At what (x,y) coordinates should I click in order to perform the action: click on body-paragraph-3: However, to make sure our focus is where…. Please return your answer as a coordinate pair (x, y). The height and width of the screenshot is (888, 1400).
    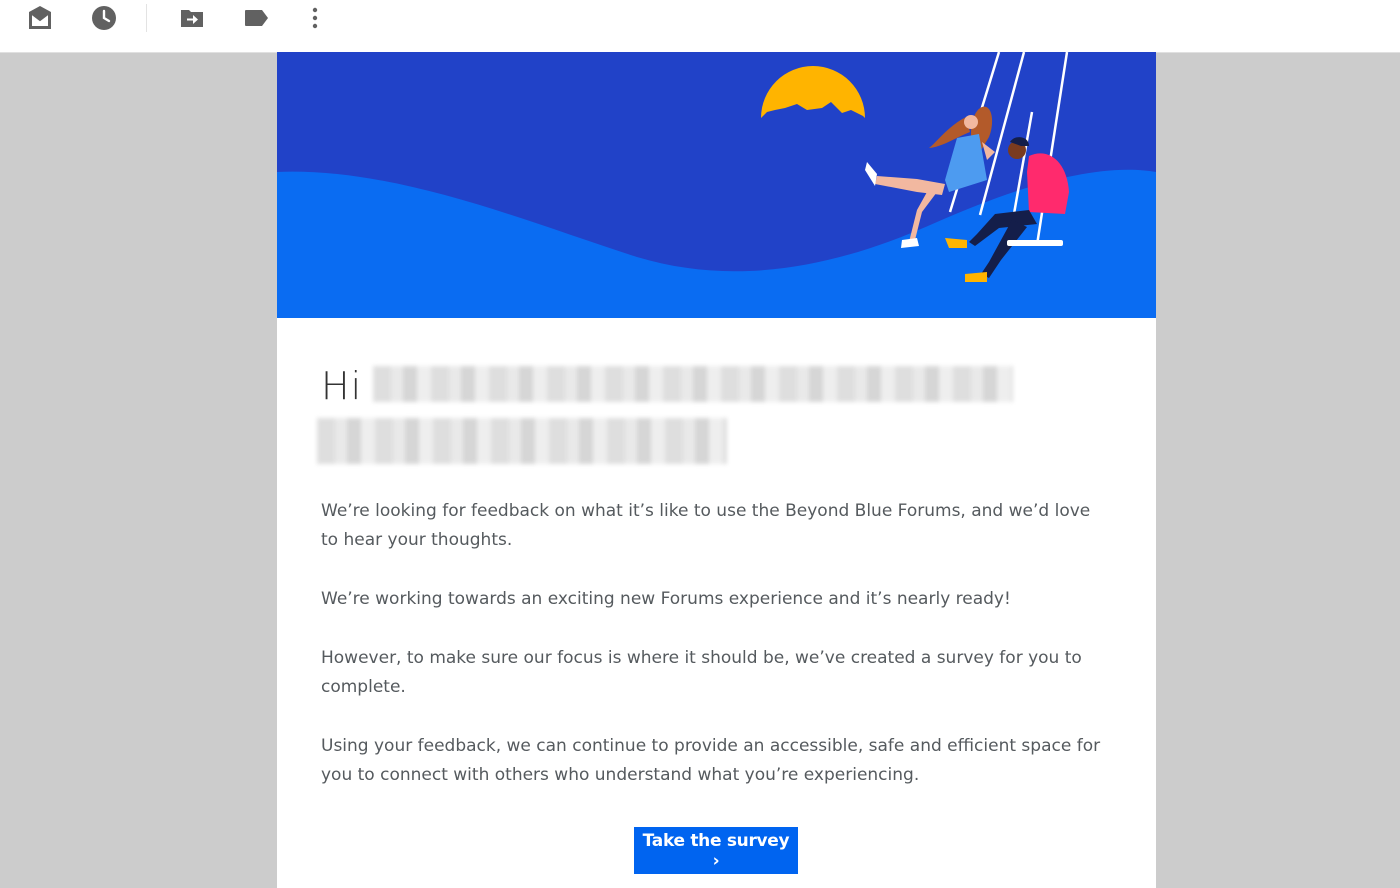
    Looking at the image, I should click on (701, 672).